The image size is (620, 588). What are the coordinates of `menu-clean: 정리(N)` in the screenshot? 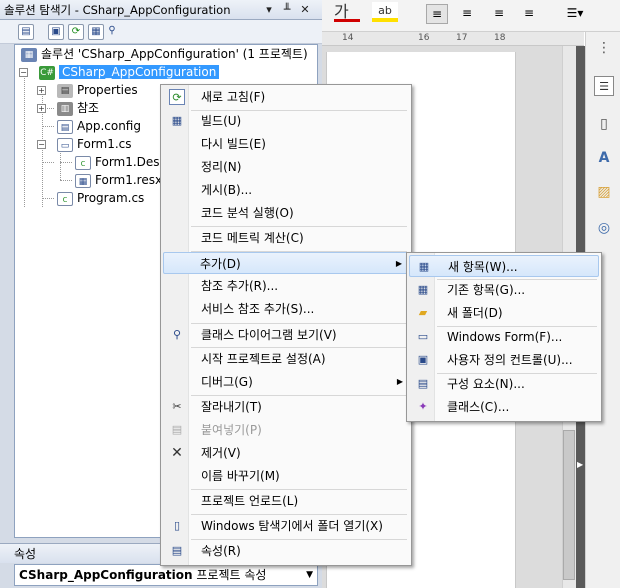 It's located at (286, 167).